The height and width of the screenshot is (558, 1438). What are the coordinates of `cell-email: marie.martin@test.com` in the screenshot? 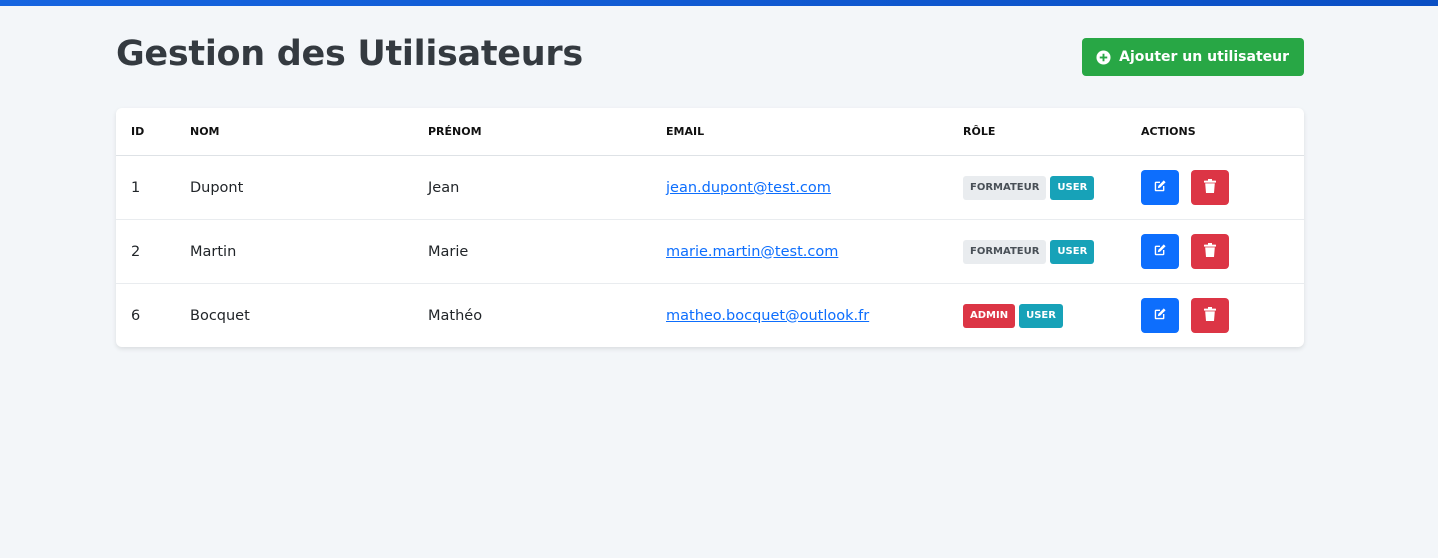 It's located at (799, 251).